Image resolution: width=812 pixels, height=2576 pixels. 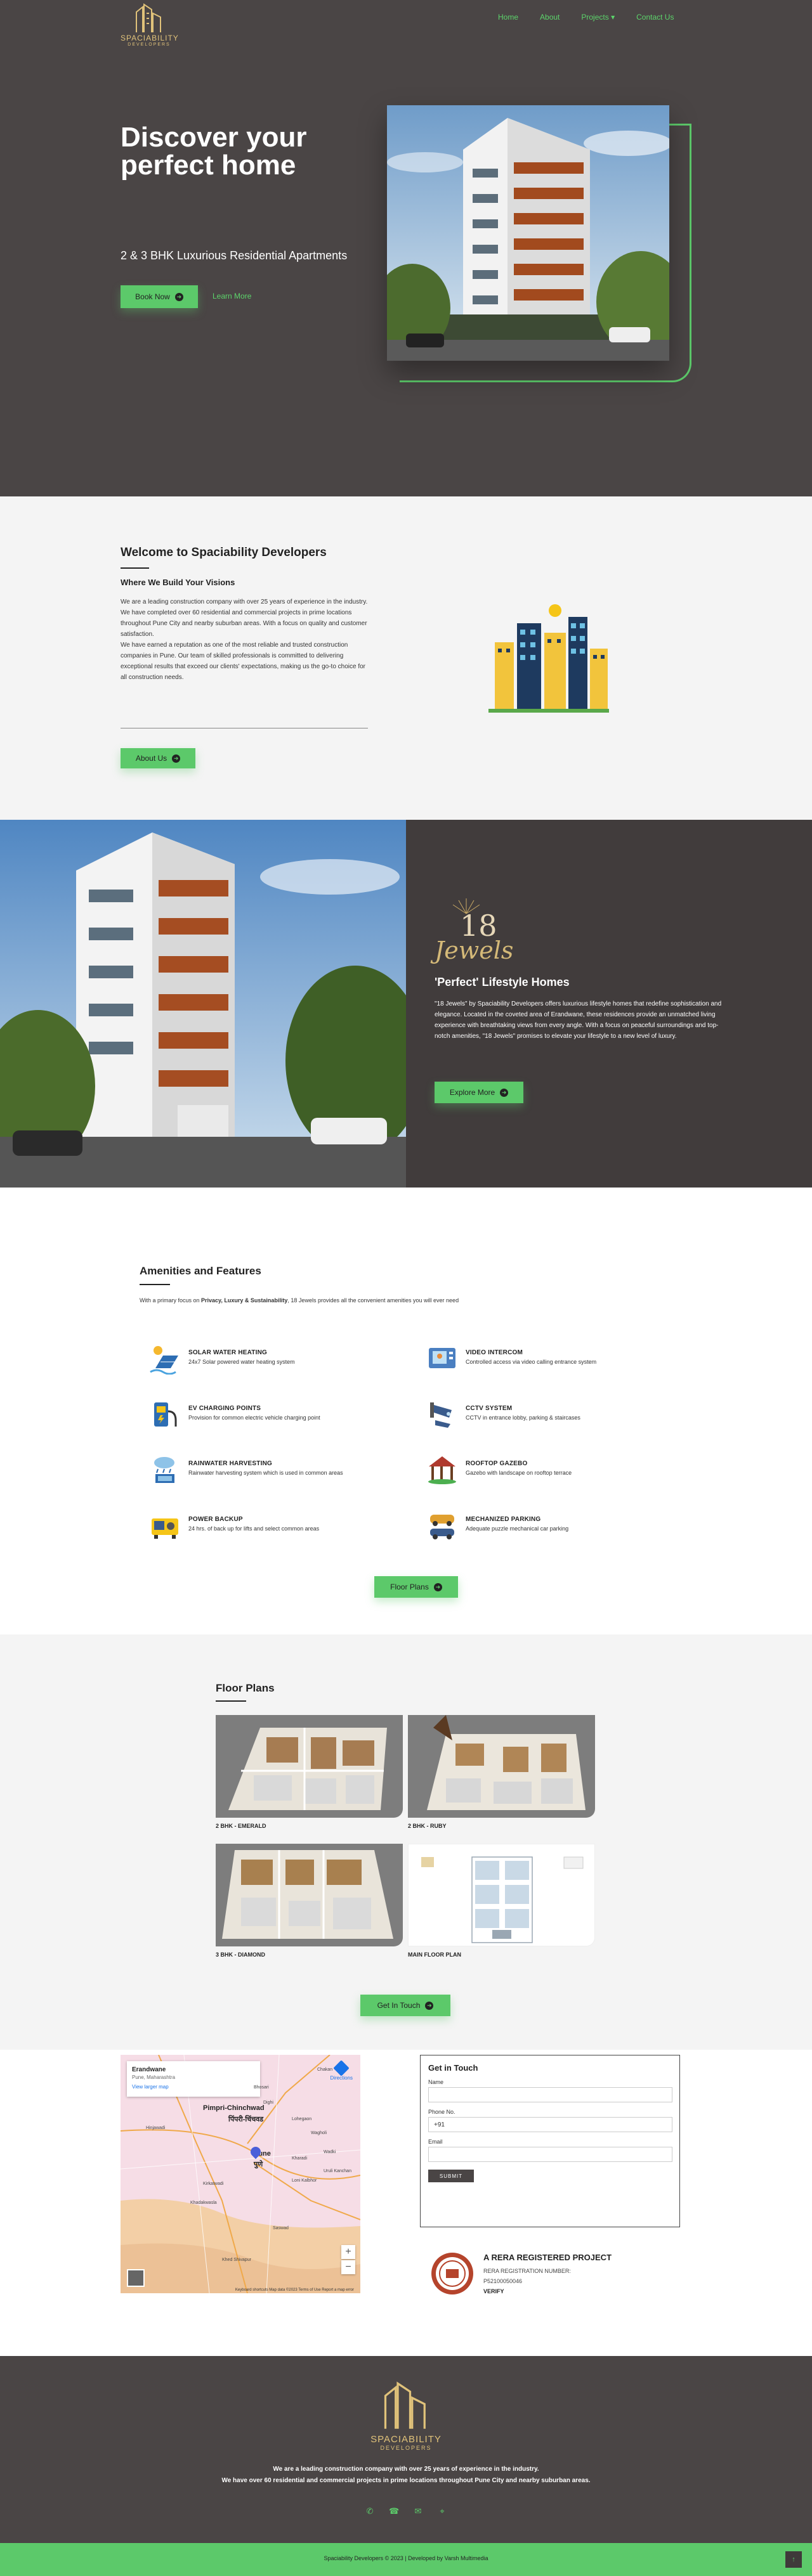 I want to click on welcome-title: Welcome to Spaciability Developers, so click(x=224, y=552).